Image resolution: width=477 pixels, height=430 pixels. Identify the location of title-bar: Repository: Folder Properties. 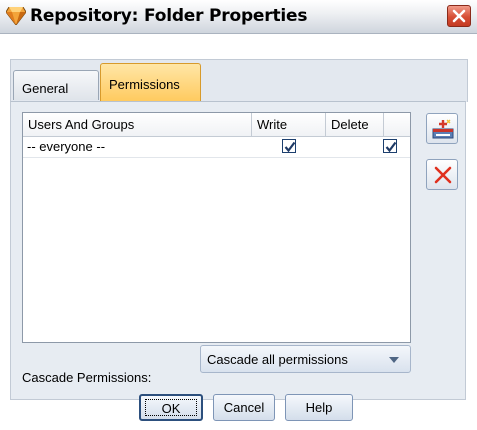
(238, 17).